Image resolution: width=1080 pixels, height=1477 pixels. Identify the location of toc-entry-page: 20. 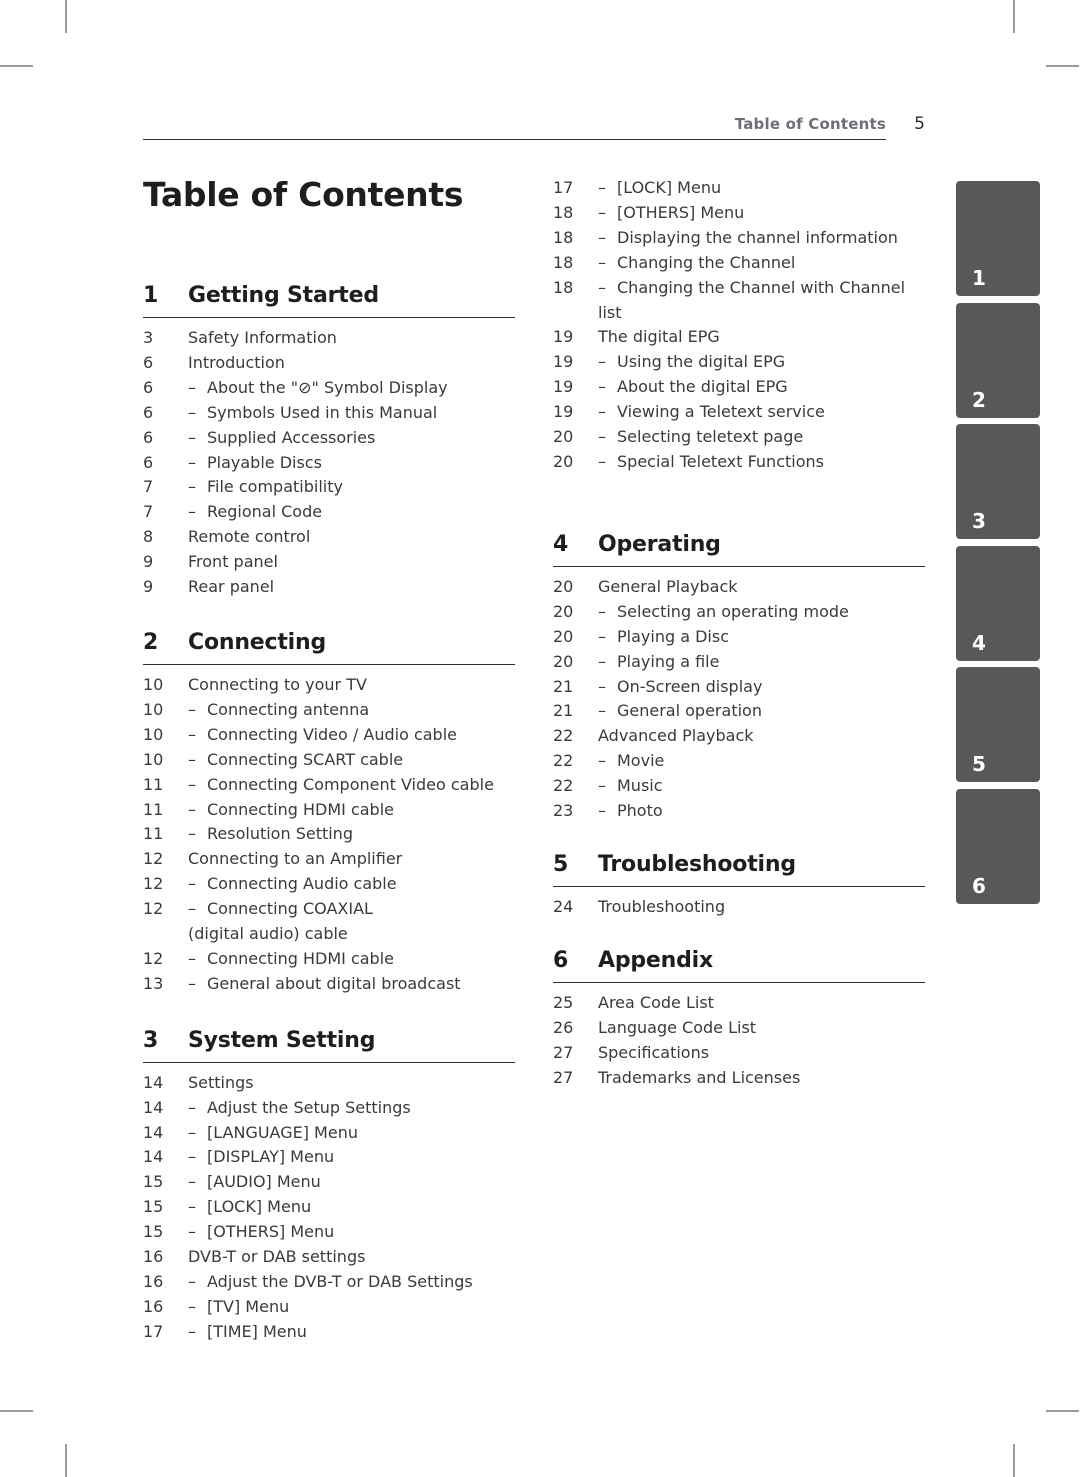
(563, 586).